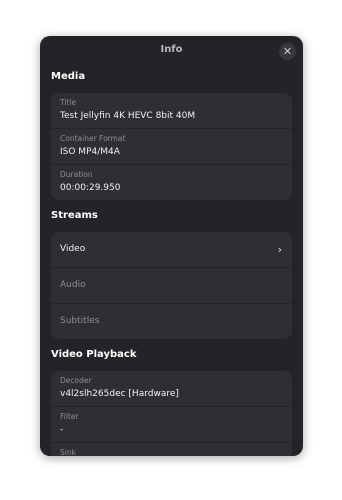 Image resolution: width=342 pixels, height=500 pixels. I want to click on stream-row-video: Video ›, so click(171, 250).